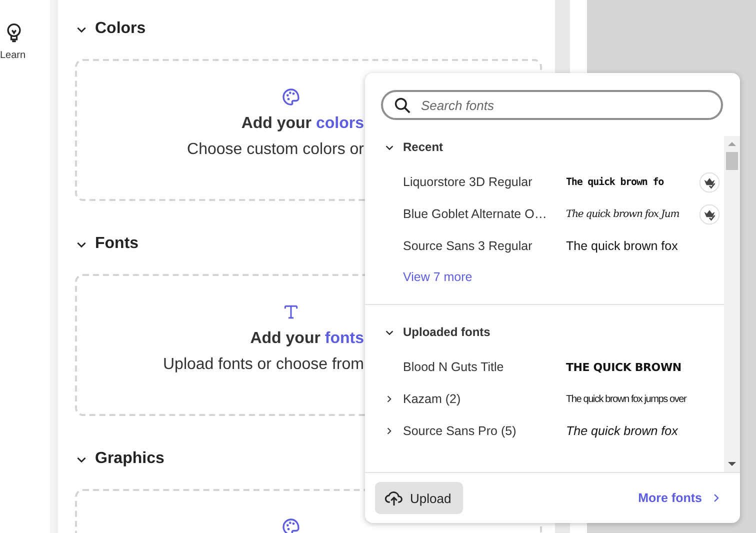 The image size is (756, 533). Describe the element at coordinates (402, 105) in the screenshot. I see `search-icon` at that location.